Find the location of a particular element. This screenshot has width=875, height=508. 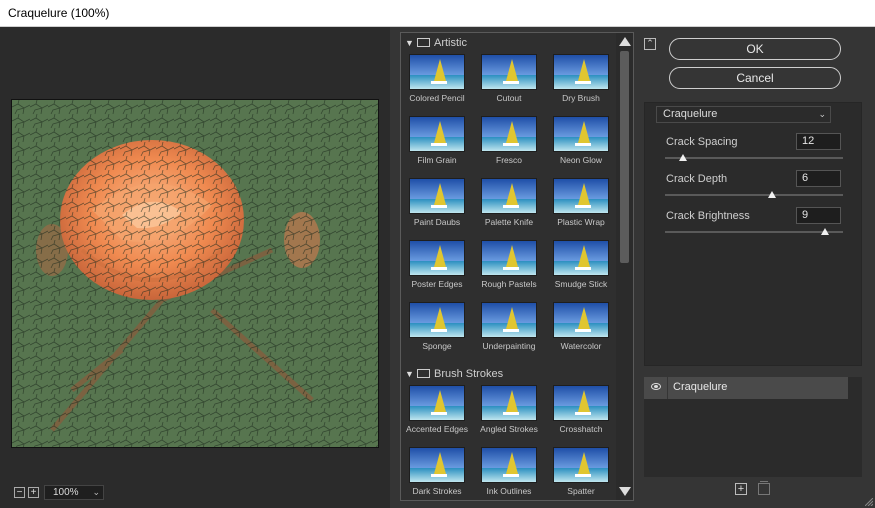

zoom-level-select: 100% ⌄ is located at coordinates (74, 492).